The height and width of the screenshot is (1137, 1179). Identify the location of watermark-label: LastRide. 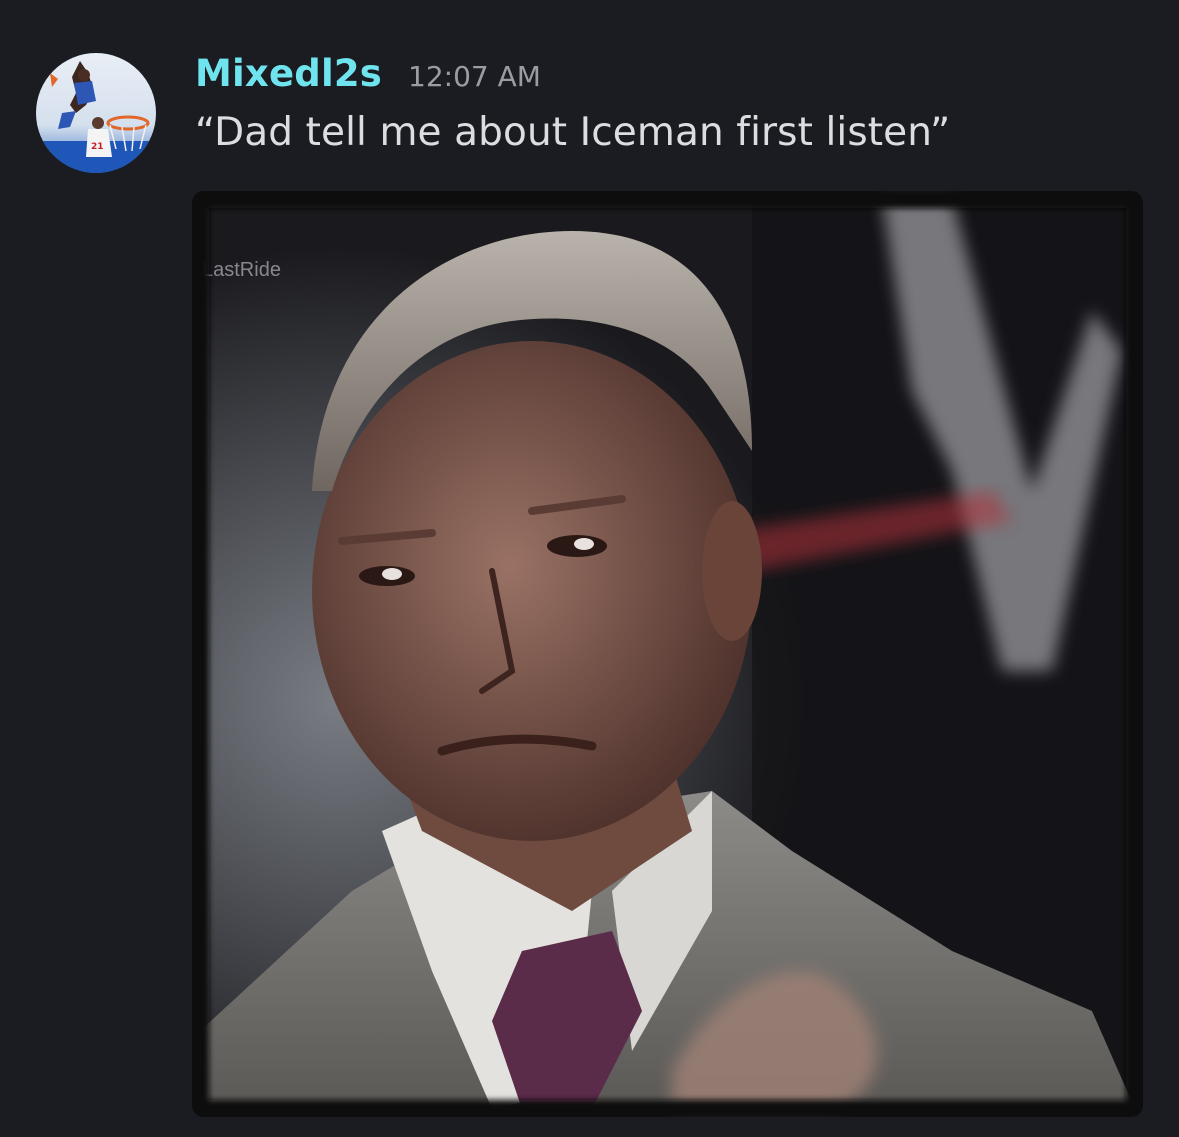
(241, 270).